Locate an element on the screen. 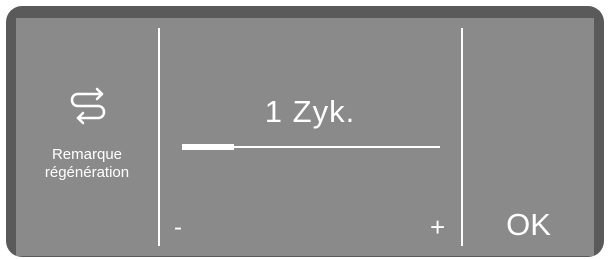  level-slider is located at coordinates (311, 147).